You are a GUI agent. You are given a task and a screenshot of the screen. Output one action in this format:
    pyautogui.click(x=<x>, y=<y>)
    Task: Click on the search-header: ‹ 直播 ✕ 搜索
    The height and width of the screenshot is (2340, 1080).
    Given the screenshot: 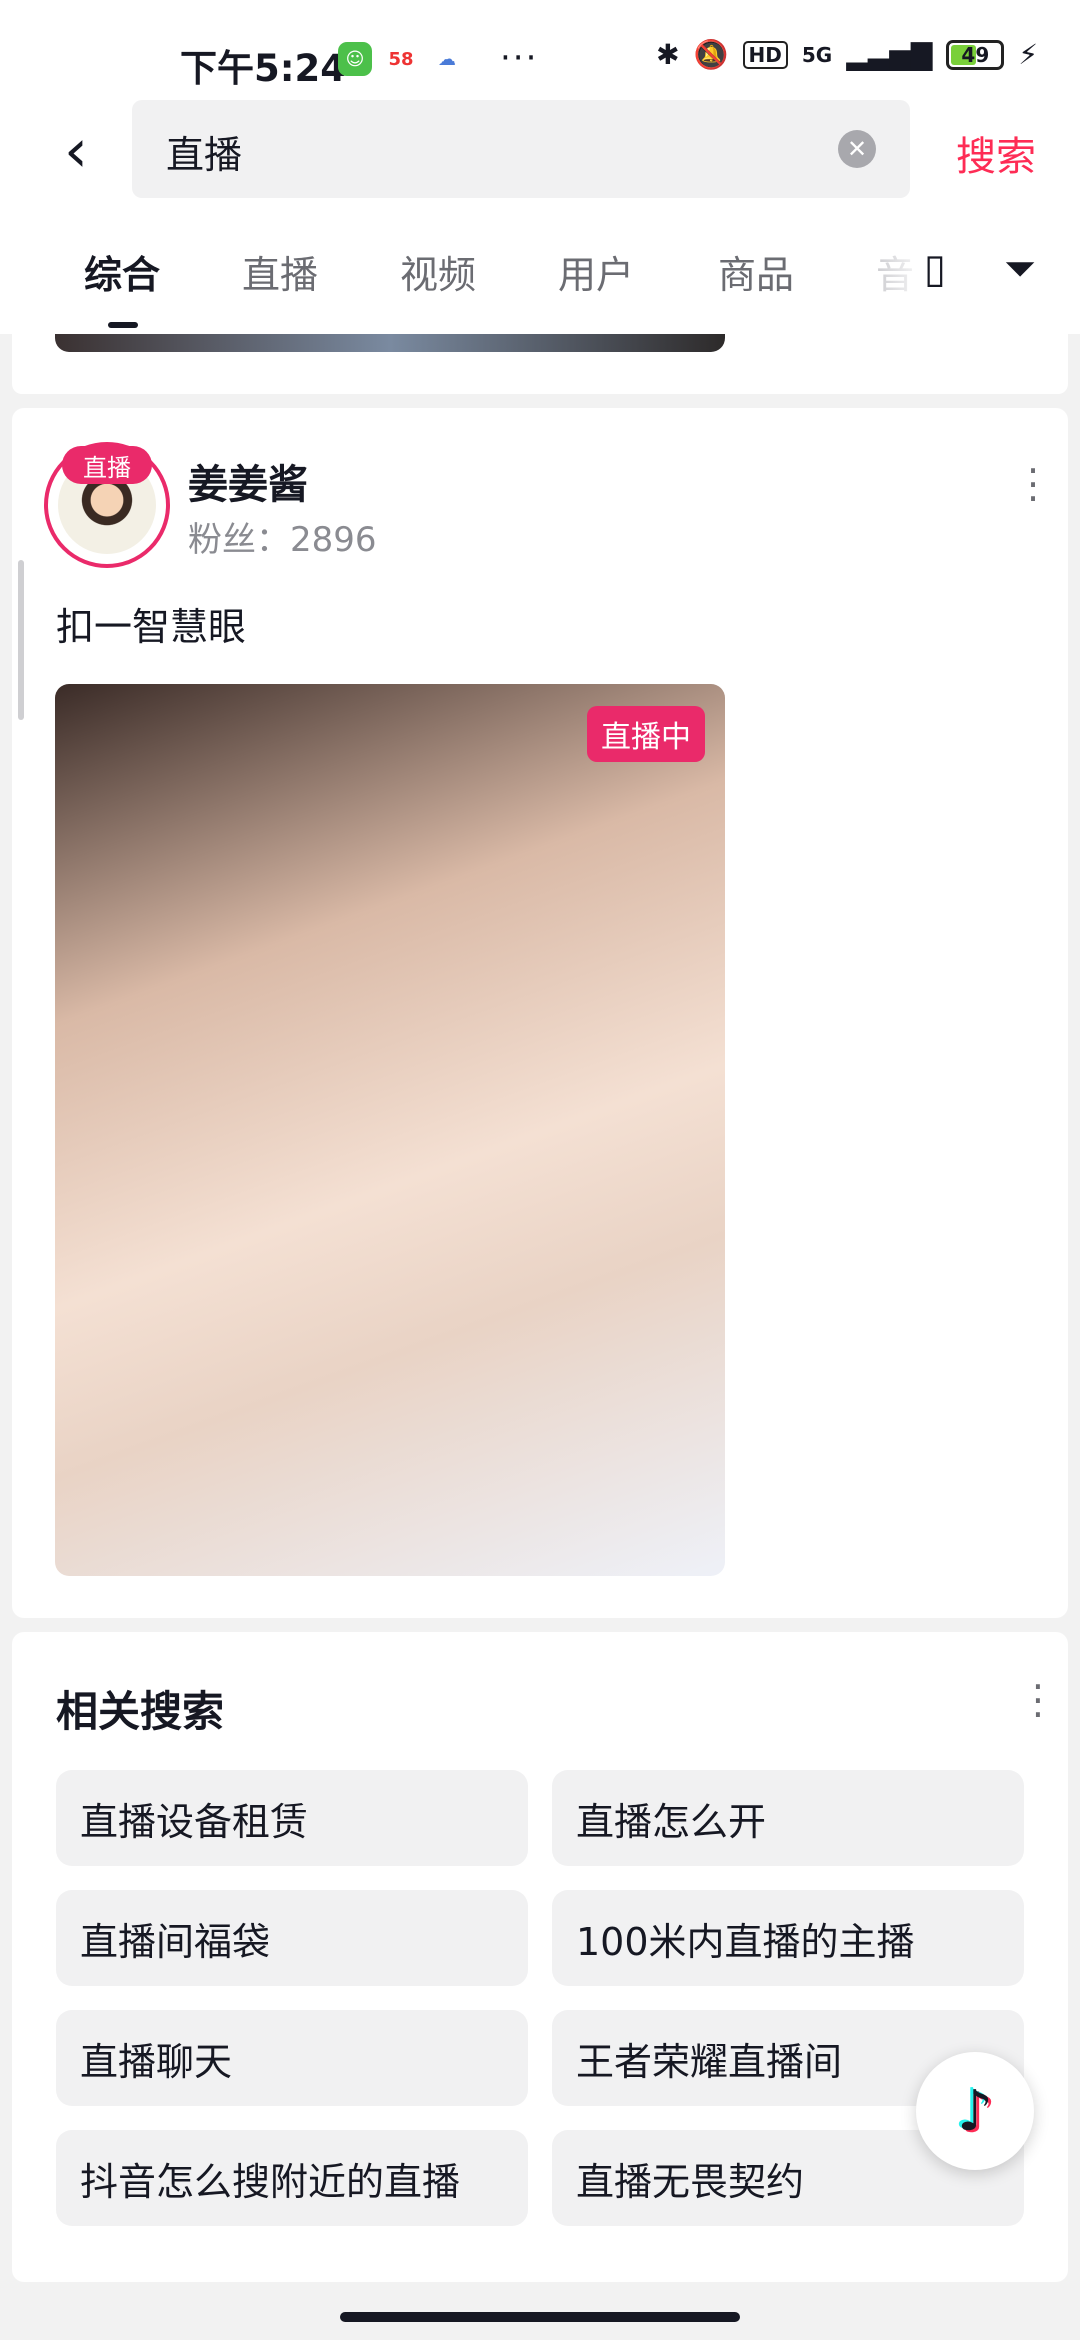 What is the action you would take?
    pyautogui.click(x=540, y=160)
    